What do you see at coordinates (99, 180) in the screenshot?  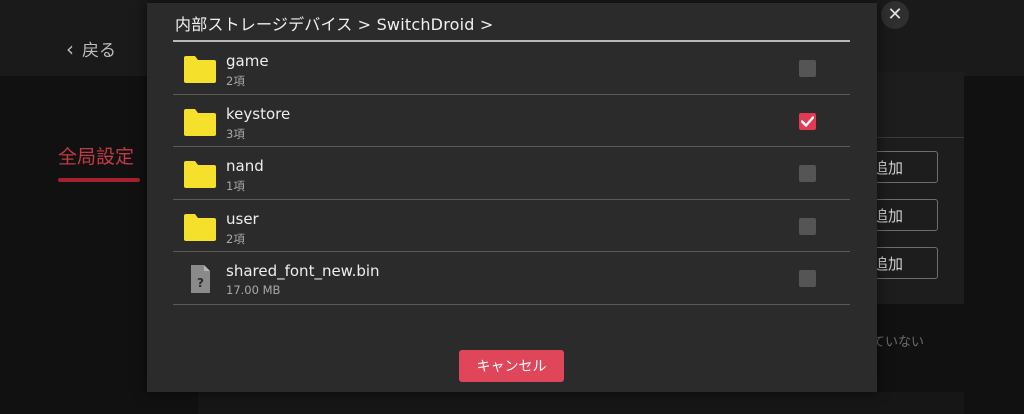 I see `sidebar-active-indicator` at bounding box center [99, 180].